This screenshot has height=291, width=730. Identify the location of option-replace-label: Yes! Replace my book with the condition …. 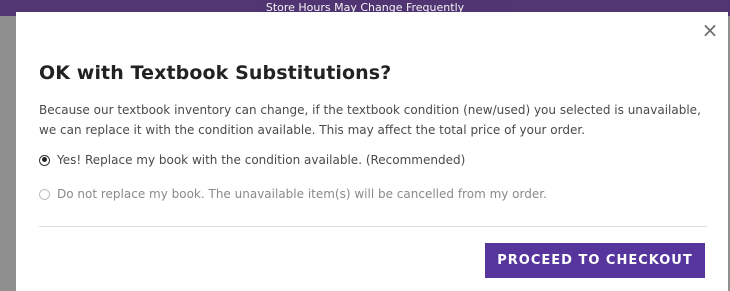
(261, 160).